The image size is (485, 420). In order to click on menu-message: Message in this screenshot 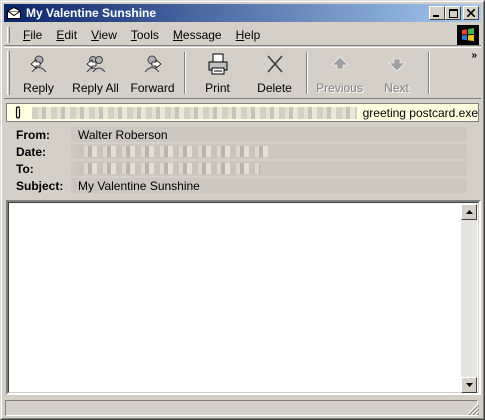, I will do `click(197, 35)`.